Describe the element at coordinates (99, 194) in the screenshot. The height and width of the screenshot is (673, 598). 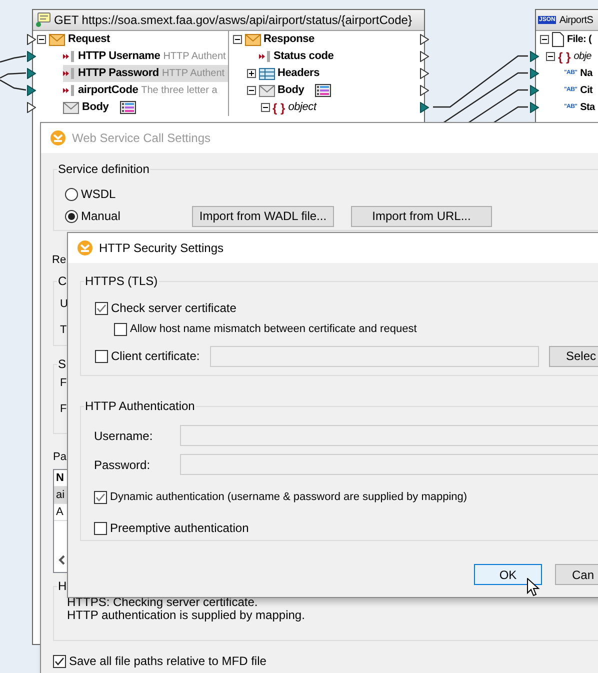
I see `radio-label: WSDL` at that location.